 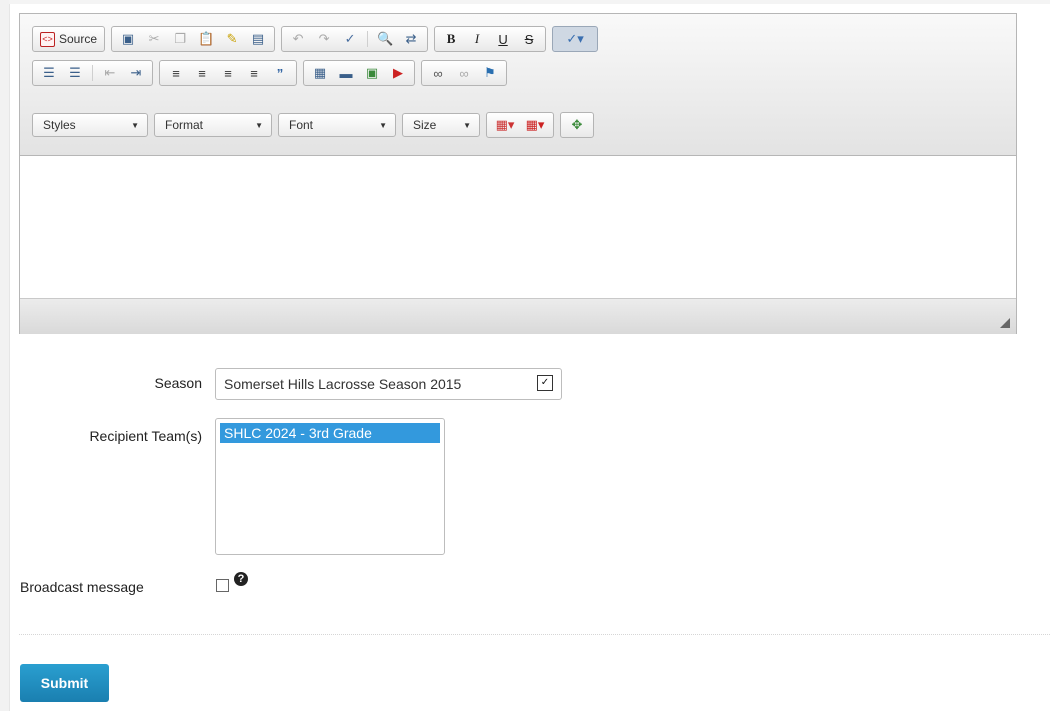 I want to click on font-dropdown: Font ▼, so click(x=337, y=125).